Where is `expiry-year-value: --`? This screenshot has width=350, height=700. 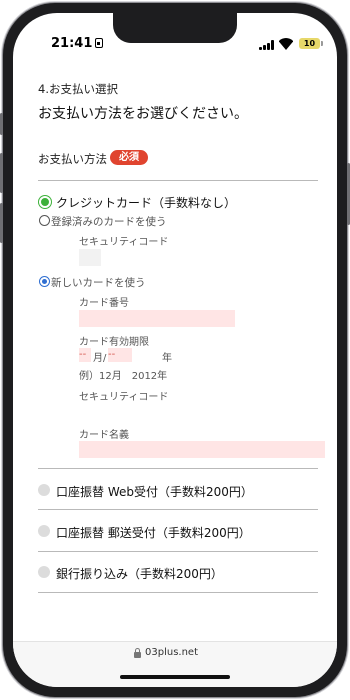 expiry-year-value: -- is located at coordinates (112, 354).